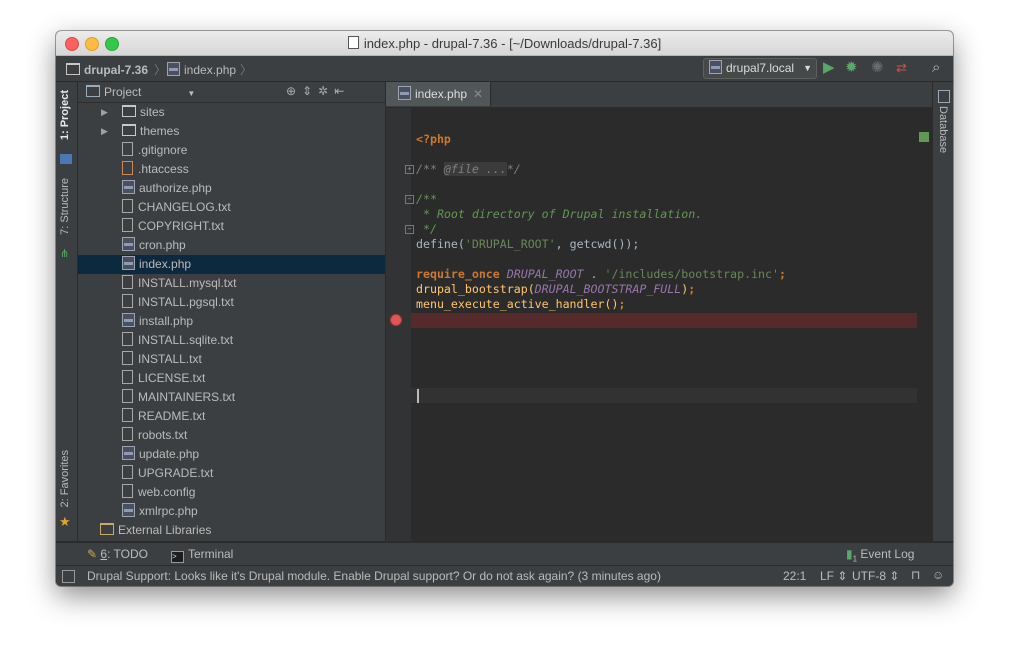  Describe the element at coordinates (426, 229) in the screenshot. I see `doc-comment-close: */` at that location.